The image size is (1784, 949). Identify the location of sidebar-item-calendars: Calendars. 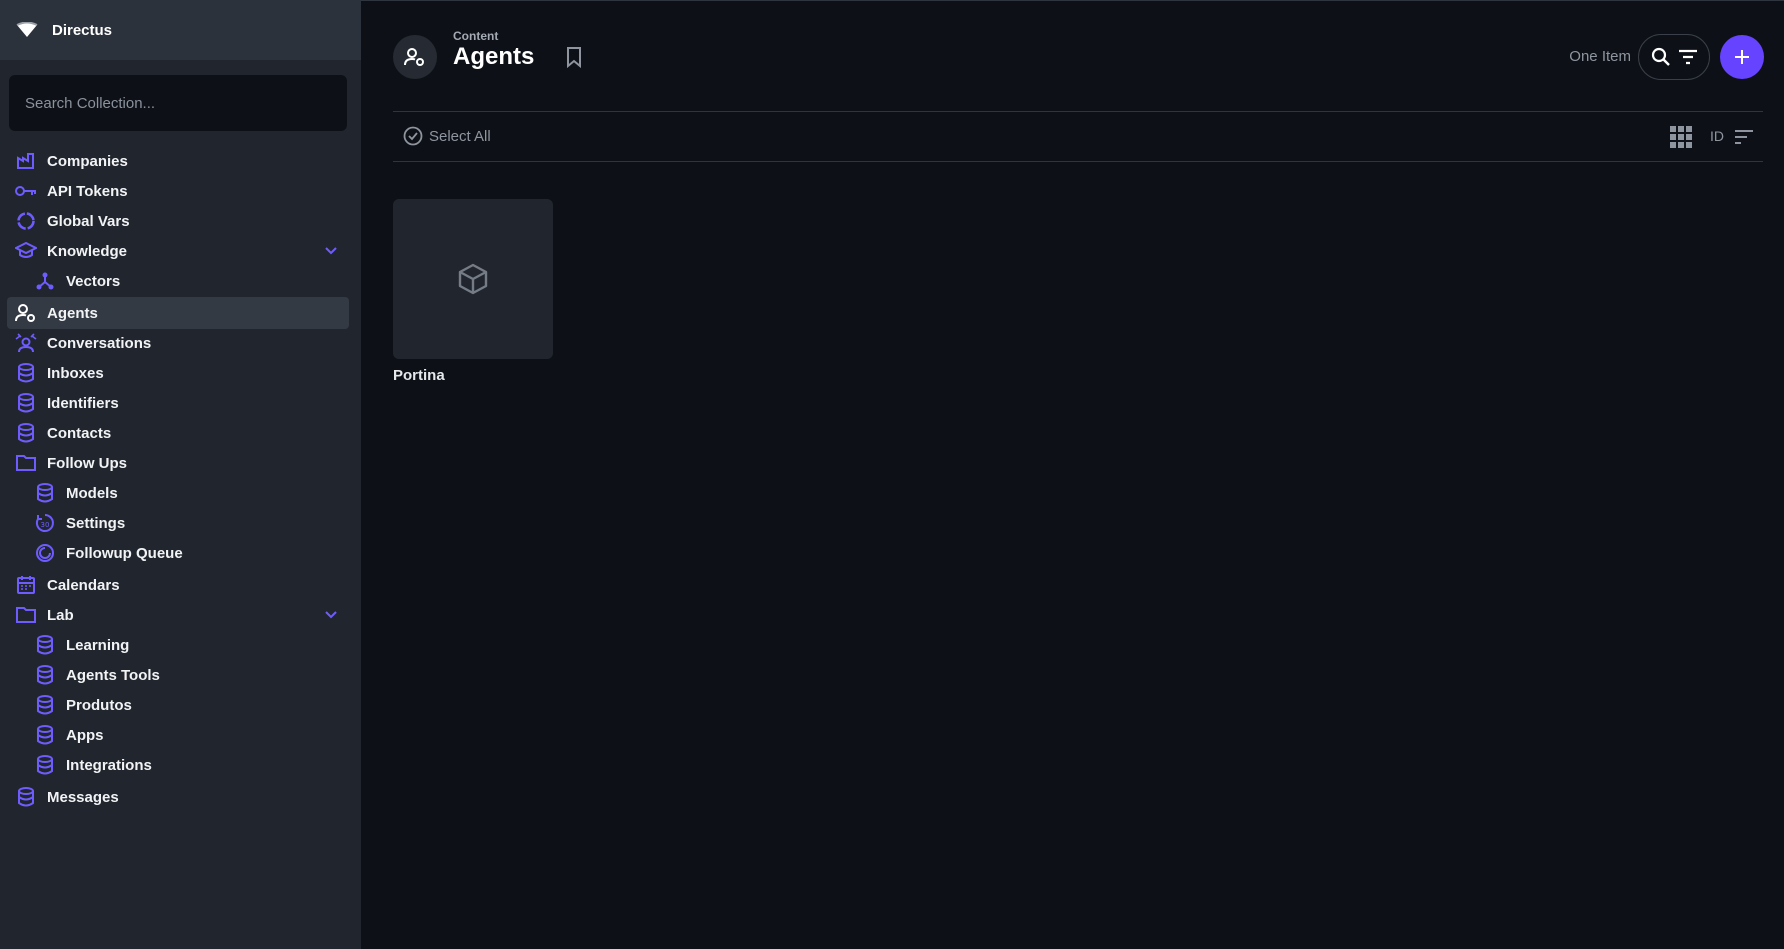
(178, 585).